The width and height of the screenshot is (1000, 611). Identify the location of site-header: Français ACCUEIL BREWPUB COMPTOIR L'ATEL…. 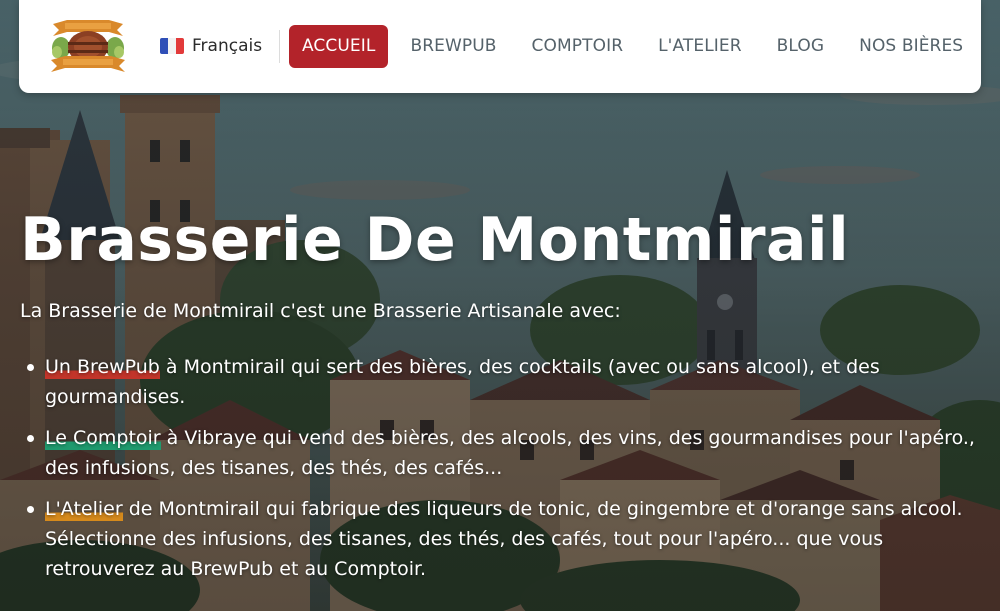
(500, 46).